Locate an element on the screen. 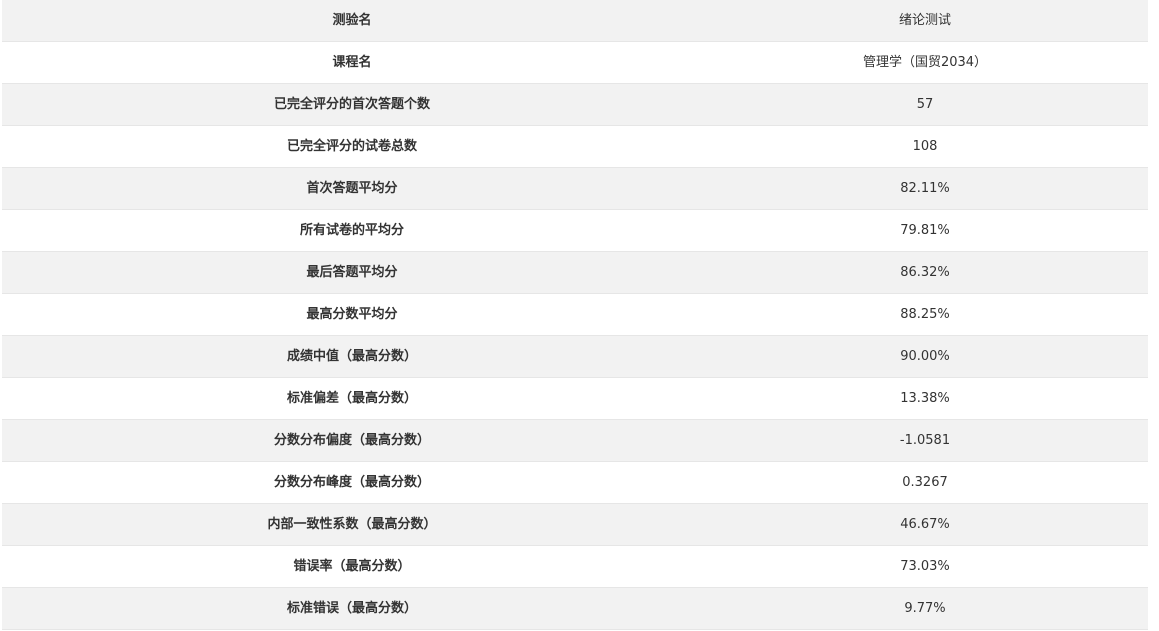 The width and height of the screenshot is (1159, 631). row-label: 最后答题平均分 is located at coordinates (352, 272).